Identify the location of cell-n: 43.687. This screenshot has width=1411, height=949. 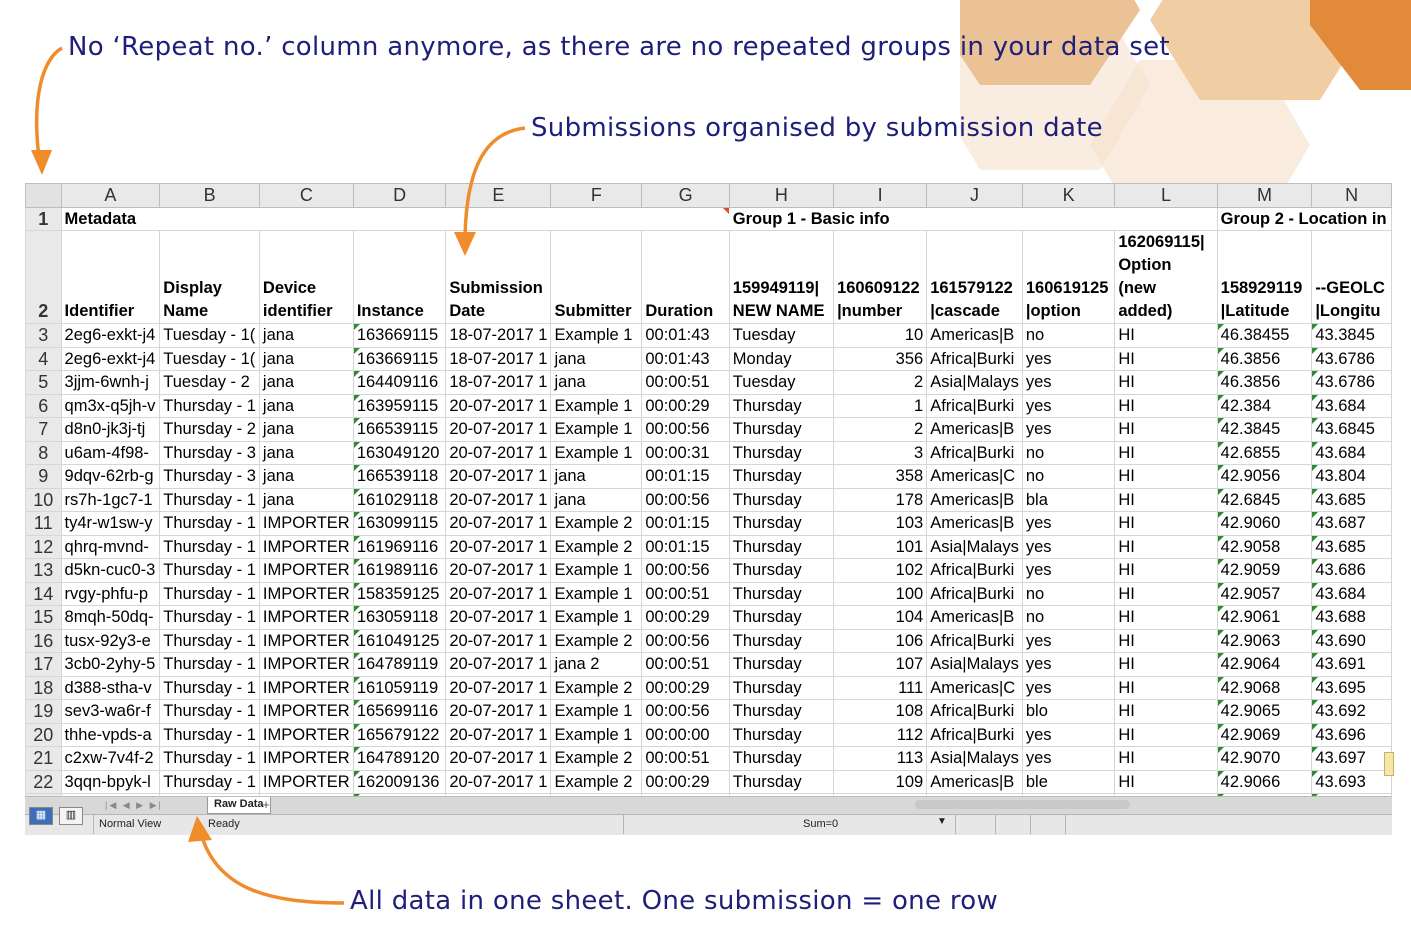
(1351, 523).